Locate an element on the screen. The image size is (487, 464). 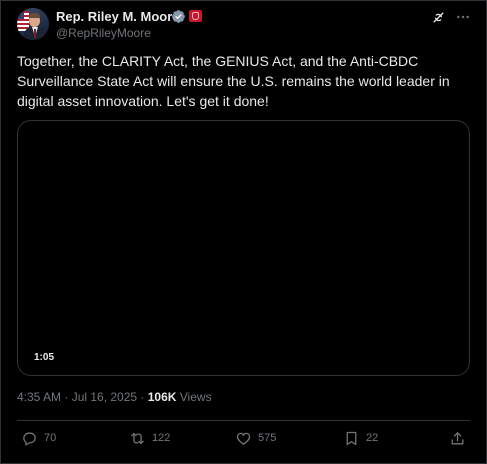
reply-count: 70 is located at coordinates (50, 438).